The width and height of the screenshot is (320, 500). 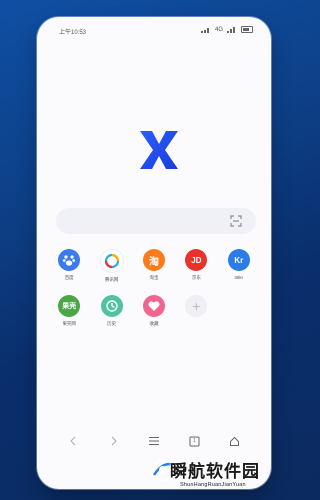 What do you see at coordinates (236, 221) in the screenshot?
I see `scan-icon` at bounding box center [236, 221].